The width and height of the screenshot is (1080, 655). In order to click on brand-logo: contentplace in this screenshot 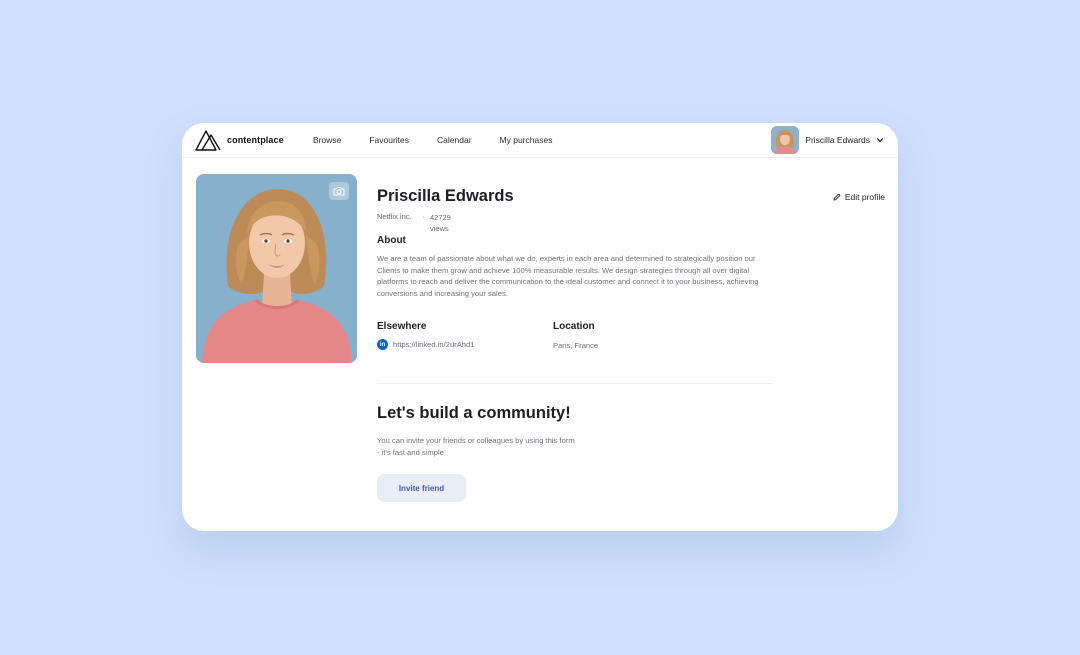, I will do `click(239, 140)`.